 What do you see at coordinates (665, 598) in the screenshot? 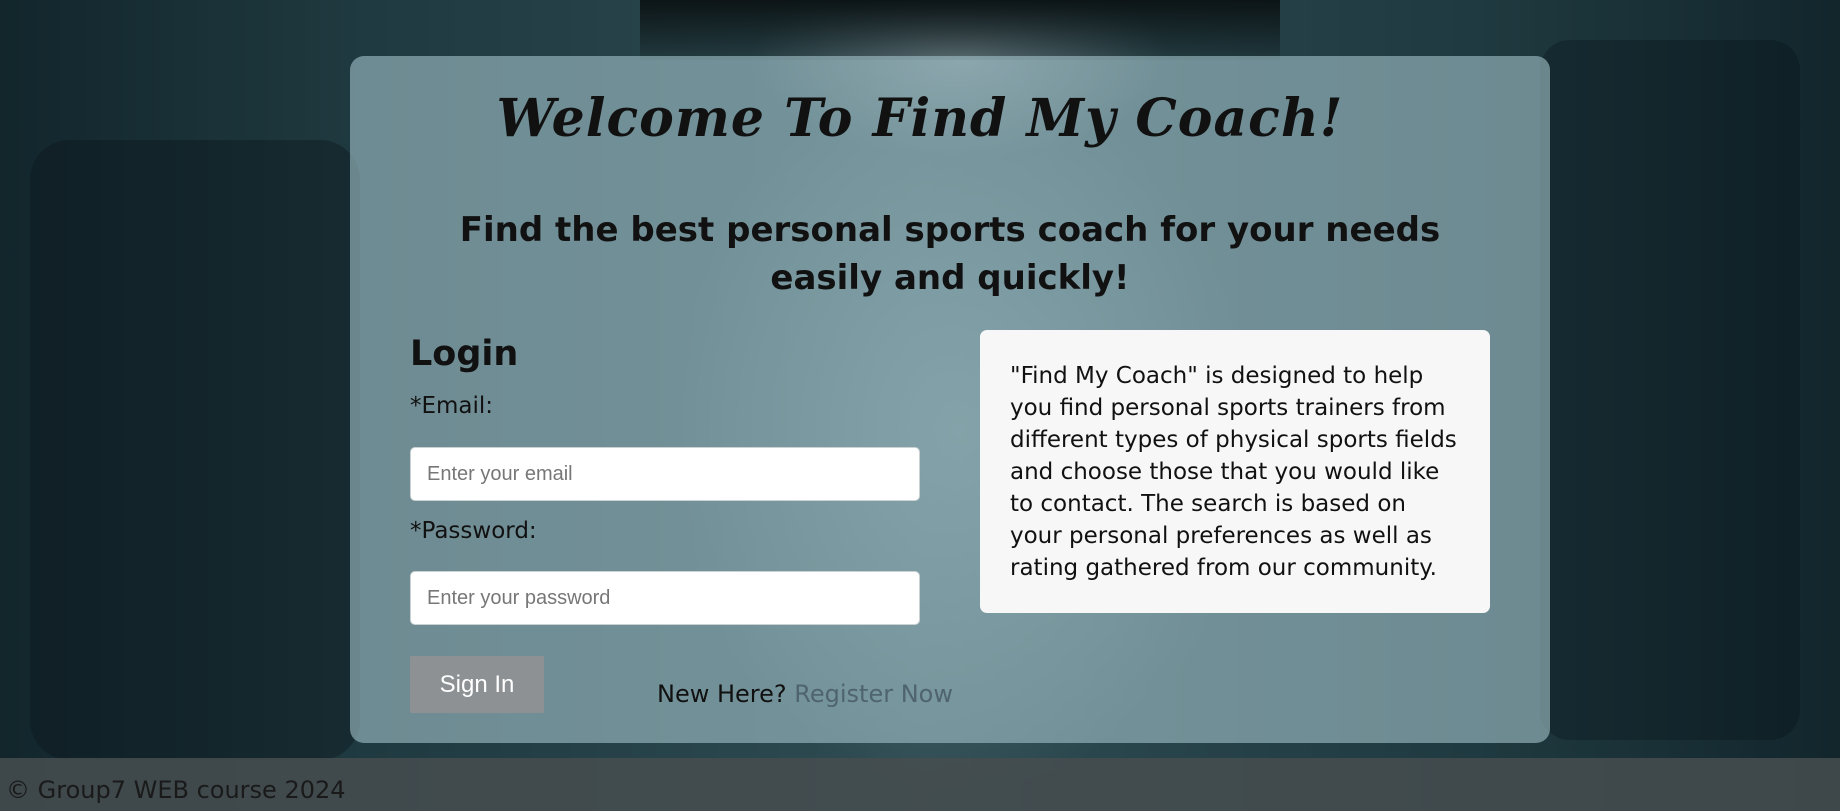
I see `password-field` at bounding box center [665, 598].